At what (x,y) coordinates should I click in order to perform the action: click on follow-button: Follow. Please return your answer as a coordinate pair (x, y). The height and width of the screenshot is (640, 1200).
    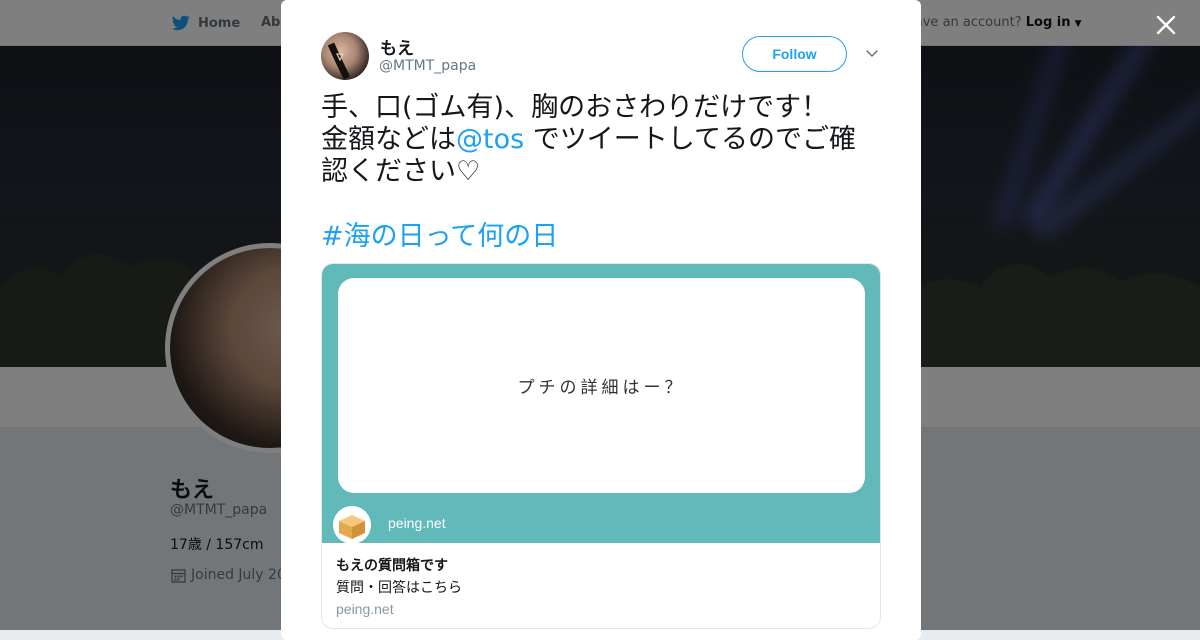
    Looking at the image, I should click on (794, 54).